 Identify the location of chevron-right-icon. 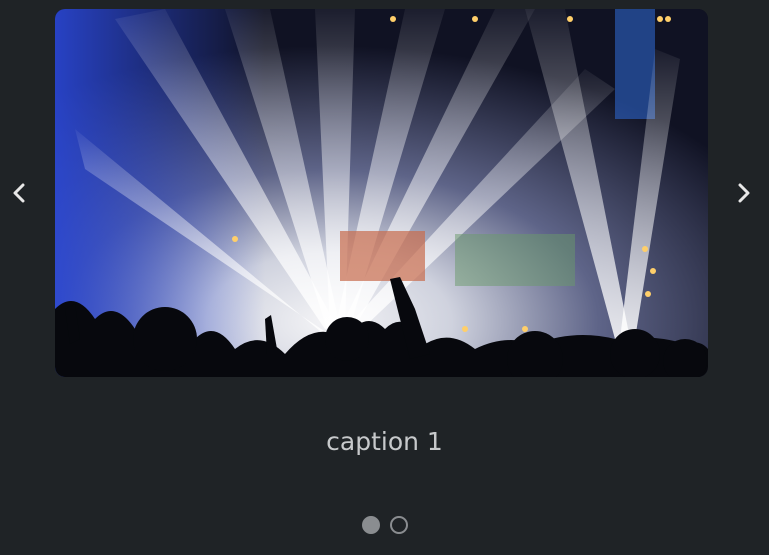
(744, 193).